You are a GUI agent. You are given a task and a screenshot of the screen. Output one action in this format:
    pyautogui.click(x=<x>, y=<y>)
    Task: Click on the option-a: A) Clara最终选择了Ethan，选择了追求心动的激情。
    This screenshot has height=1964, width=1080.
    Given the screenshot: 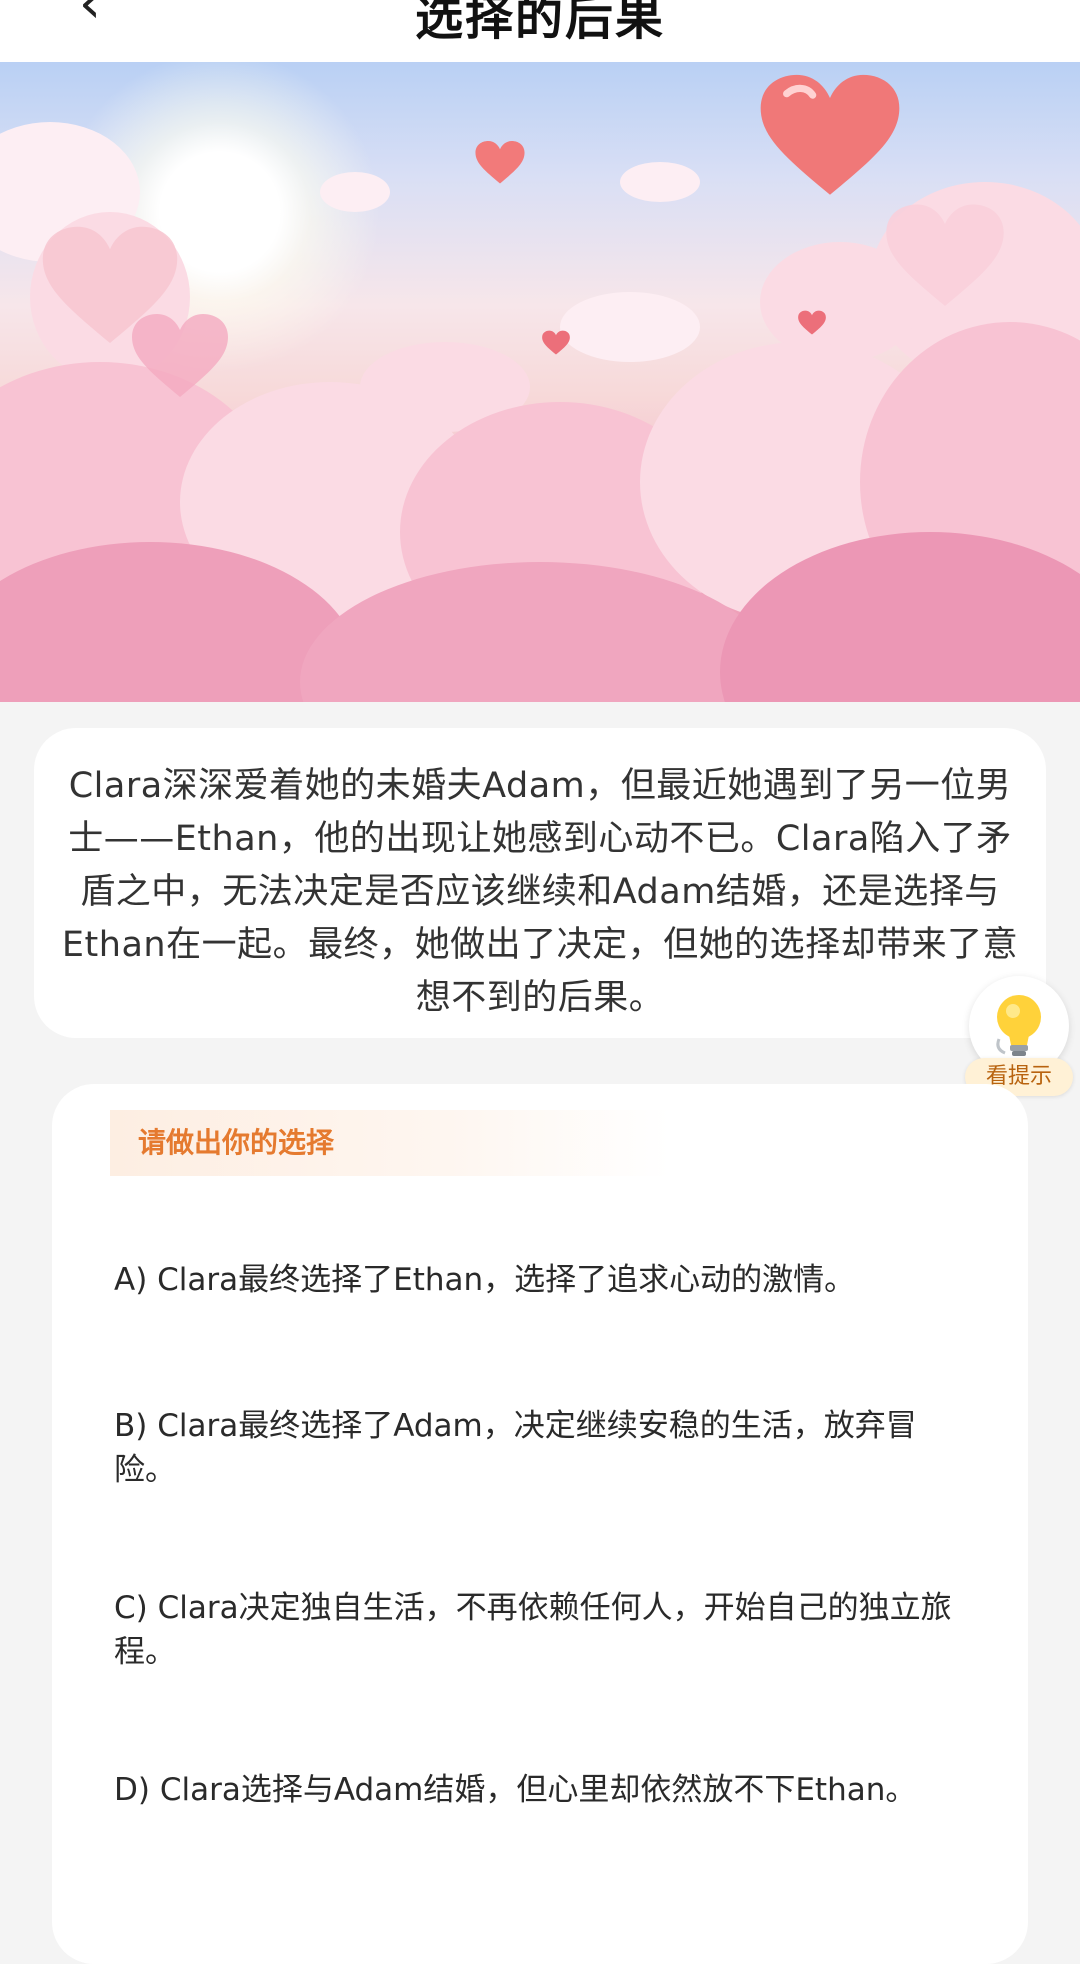 What is the action you would take?
    pyautogui.click(x=544, y=1280)
    